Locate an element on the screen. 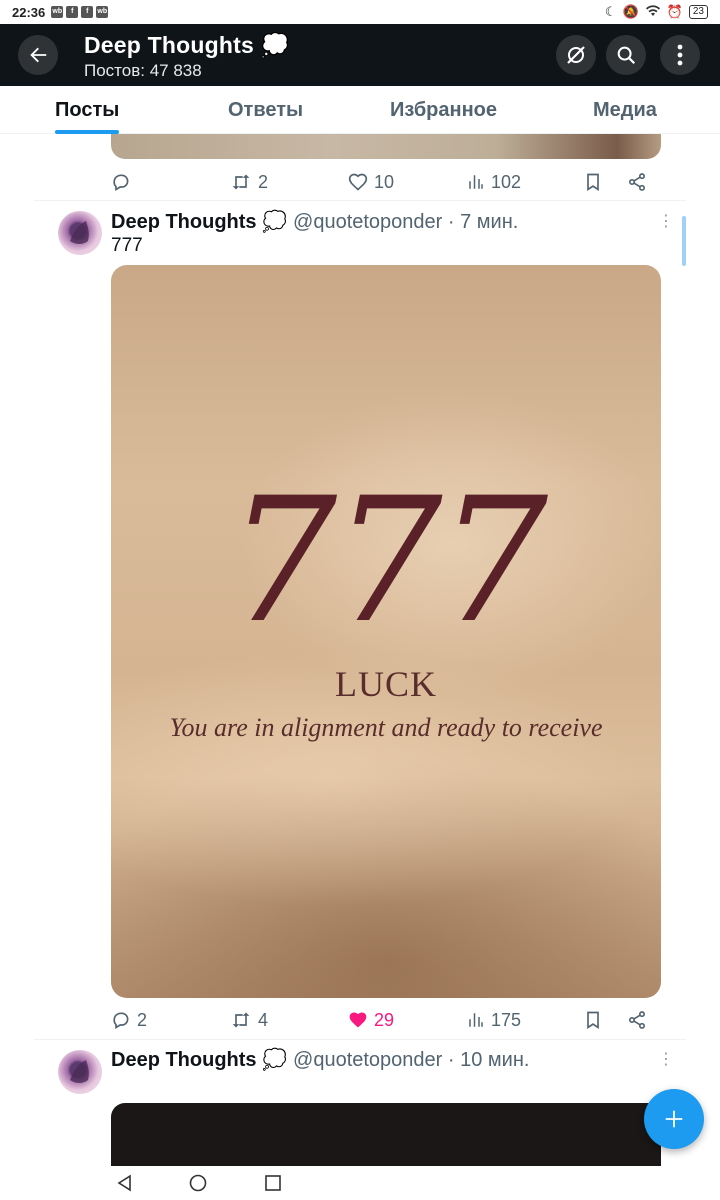 This screenshot has height=1200, width=720. reply-count: 2 is located at coordinates (142, 1019).